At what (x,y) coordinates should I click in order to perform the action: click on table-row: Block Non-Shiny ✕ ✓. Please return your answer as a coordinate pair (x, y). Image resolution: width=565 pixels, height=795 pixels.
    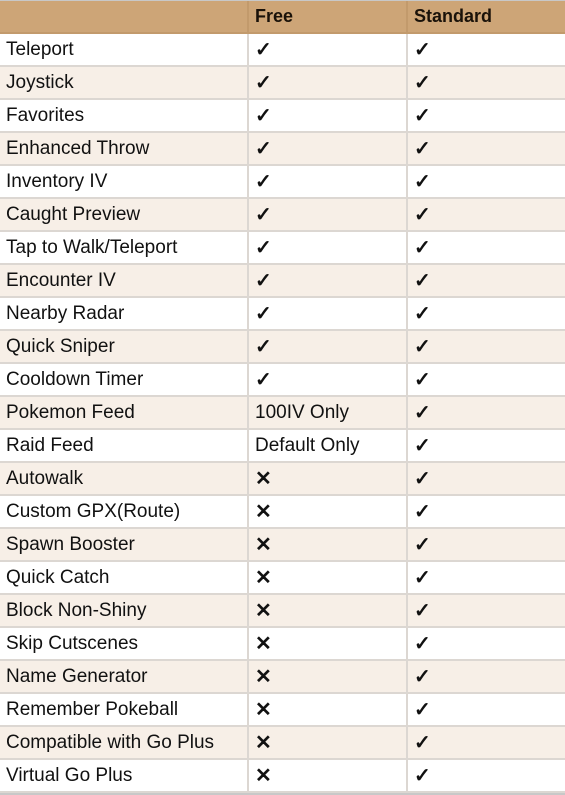
    Looking at the image, I should click on (282, 610).